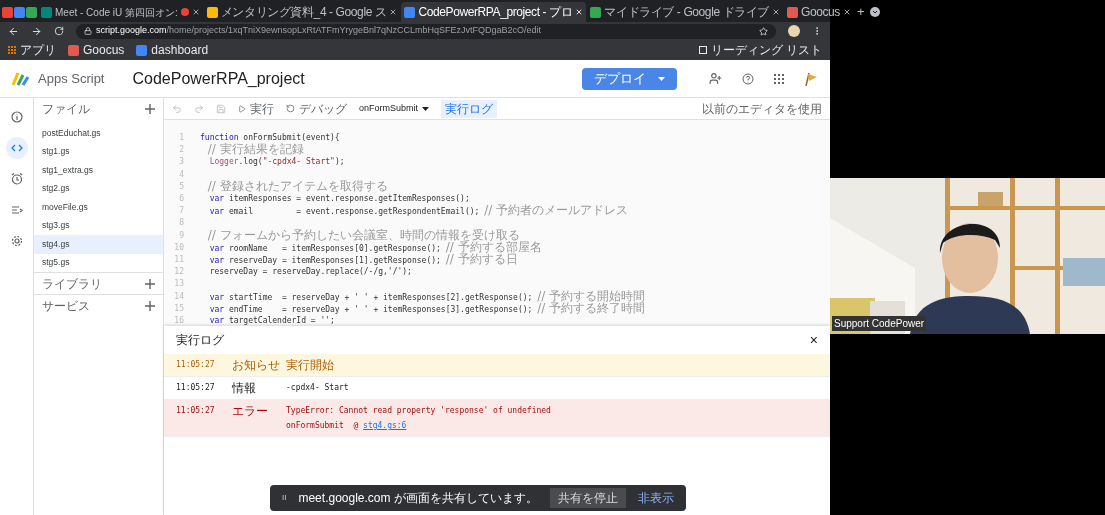 The image size is (1105, 515). I want to click on new-tab-button: +, so click(861, 12).